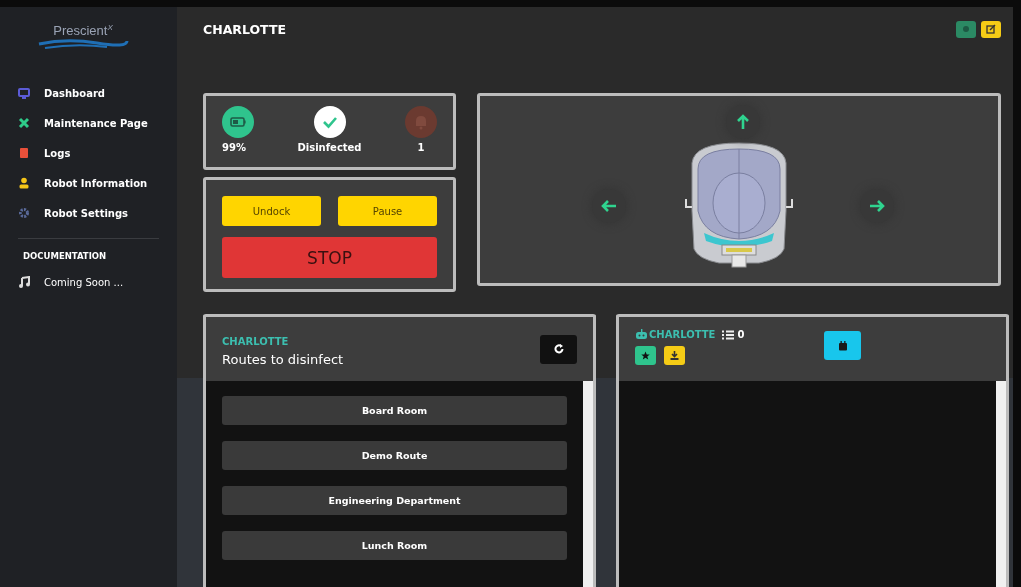 Image resolution: width=1021 pixels, height=587 pixels. What do you see at coordinates (394, 545) in the screenshot?
I see `route-button: Lunch Room` at bounding box center [394, 545].